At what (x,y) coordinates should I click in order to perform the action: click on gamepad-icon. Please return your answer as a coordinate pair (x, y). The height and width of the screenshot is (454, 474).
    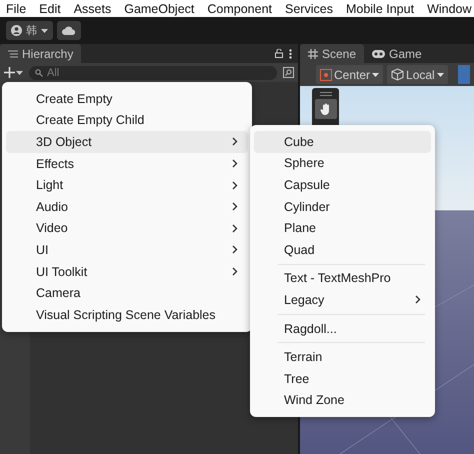
    Looking at the image, I should click on (379, 54).